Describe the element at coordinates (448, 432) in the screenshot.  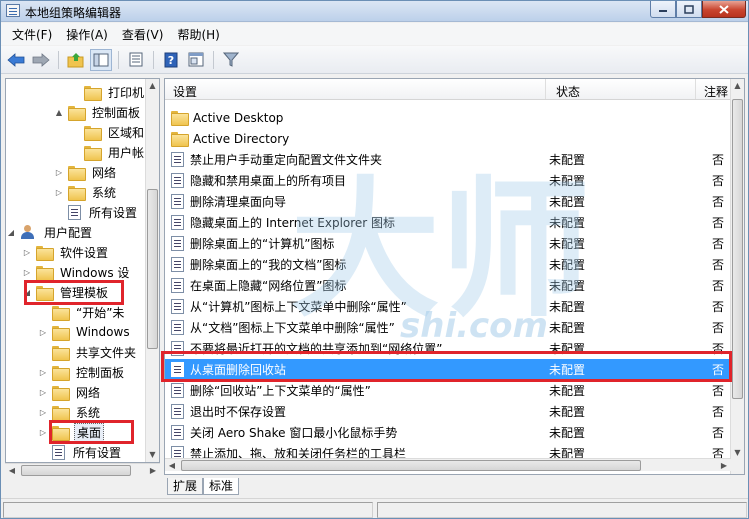
I see `list-row: 关闭 Aero Shake 窗口最小化鼠标手势 未配置 否` at that location.